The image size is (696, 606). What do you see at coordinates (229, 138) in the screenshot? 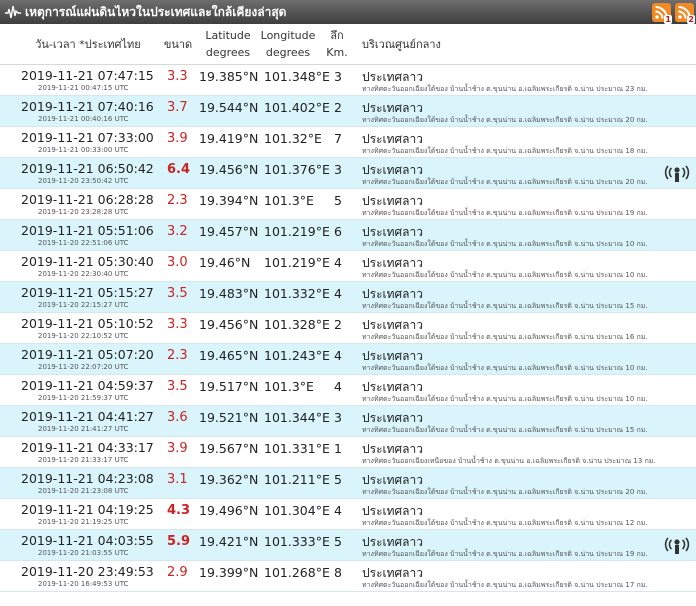
I see `quake-latitude: 19.419°N` at bounding box center [229, 138].